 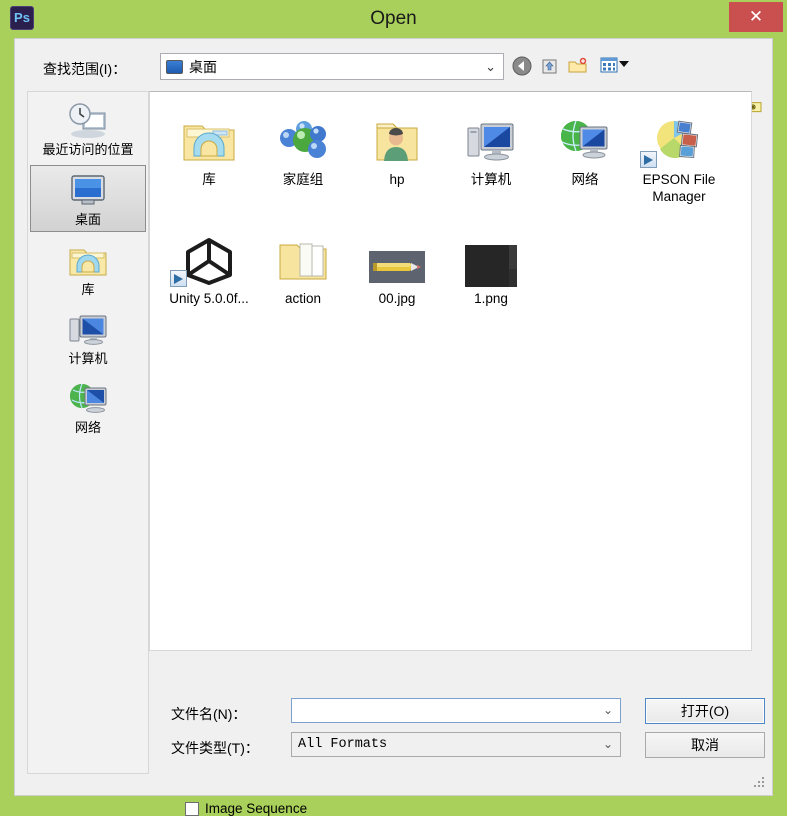 What do you see at coordinates (456, 744) in the screenshot?
I see `file-type-select: All Formats ⌄` at bounding box center [456, 744].